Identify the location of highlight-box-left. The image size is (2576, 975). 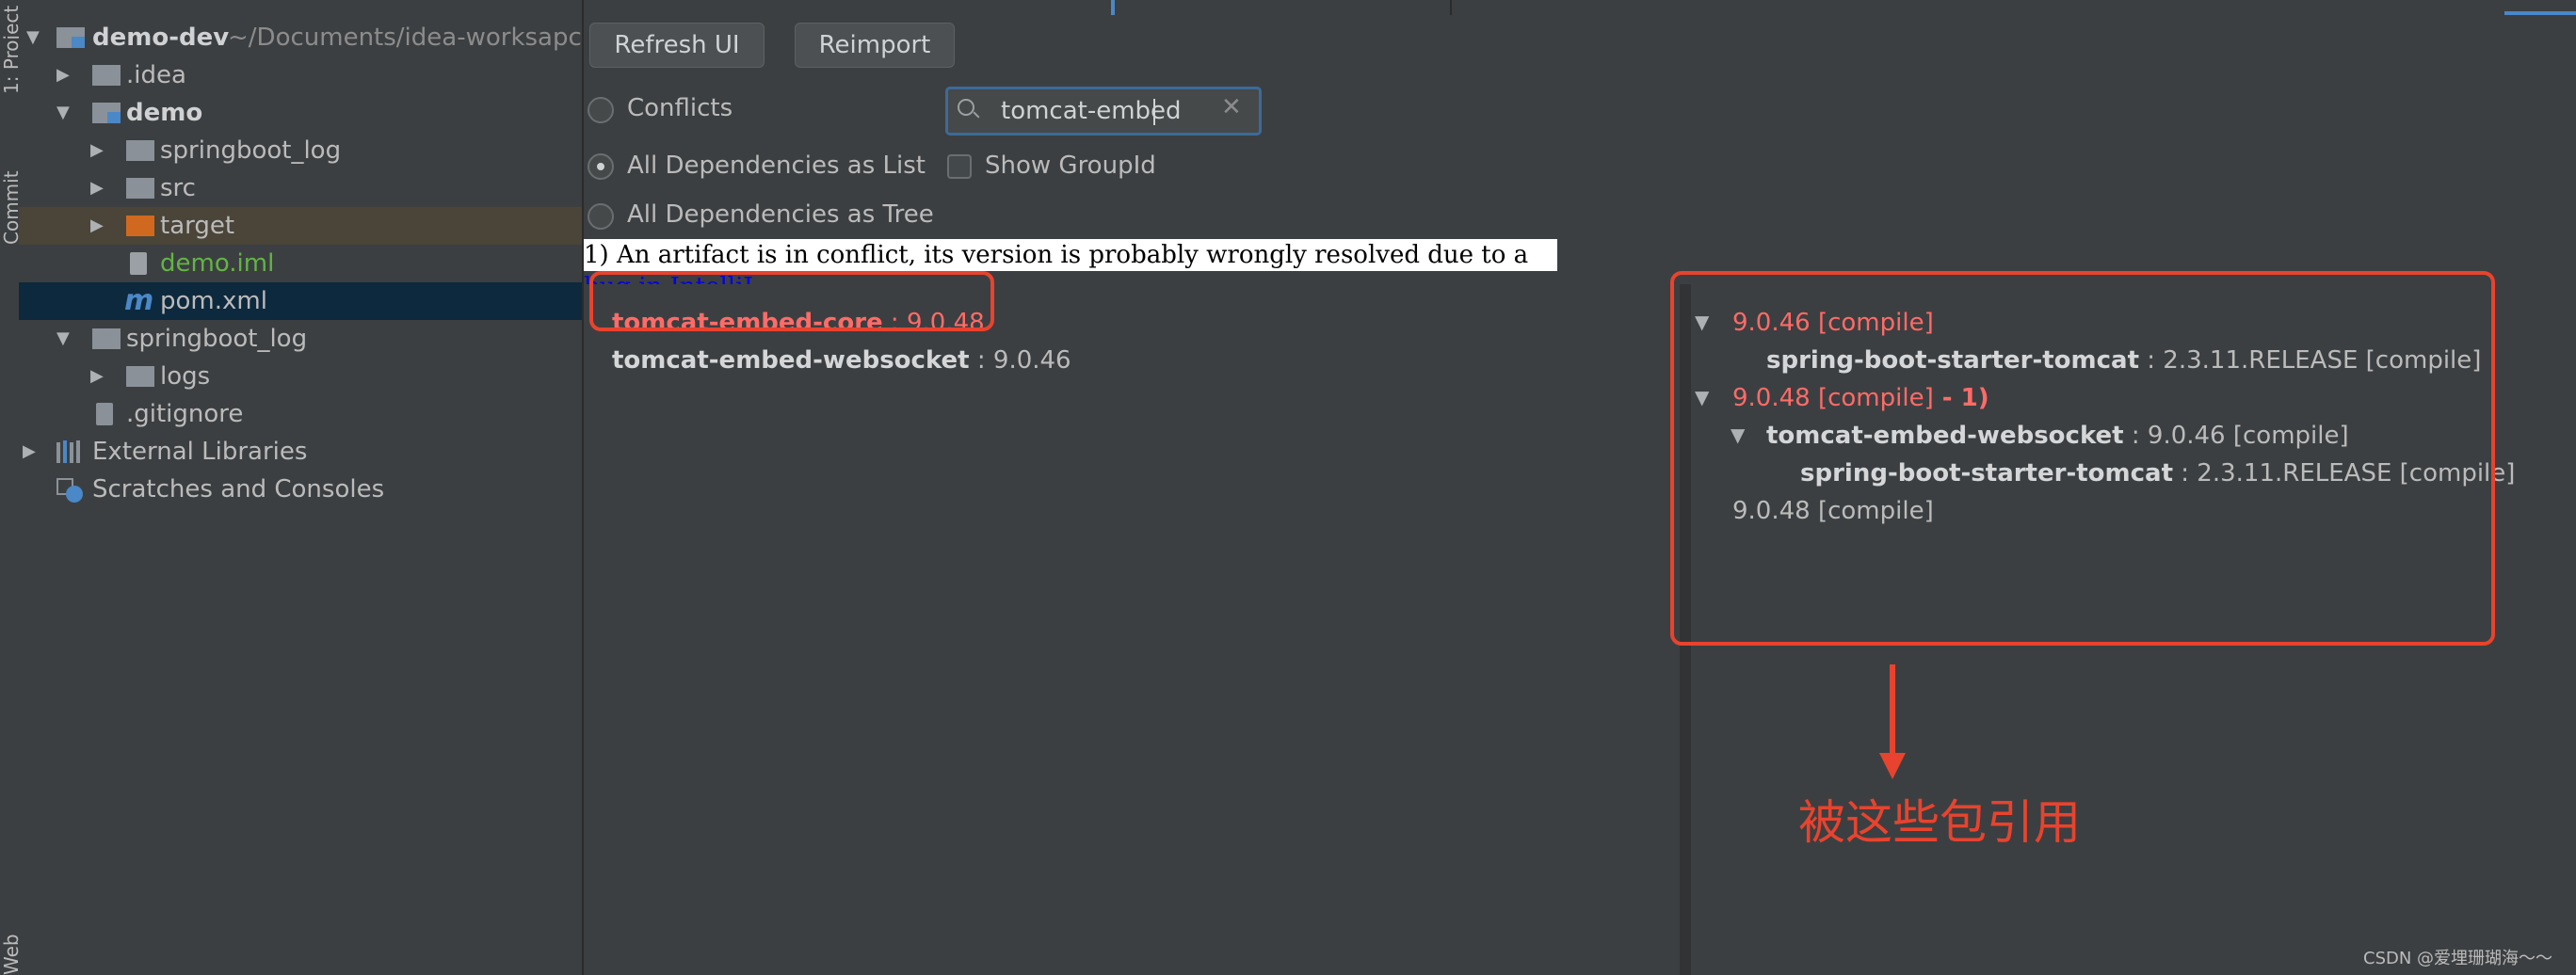
(791, 301).